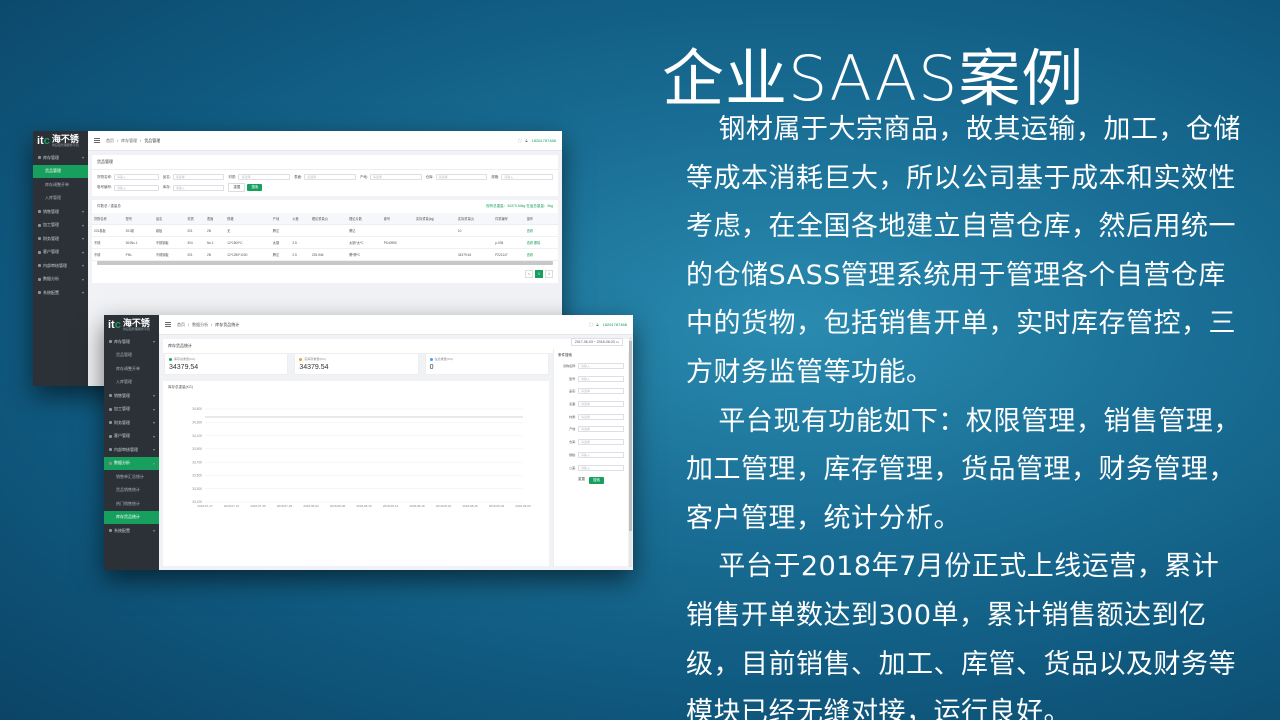 This screenshot has width=1280, height=720. Describe the element at coordinates (138, 219) in the screenshot. I see `column-header: 型号` at that location.